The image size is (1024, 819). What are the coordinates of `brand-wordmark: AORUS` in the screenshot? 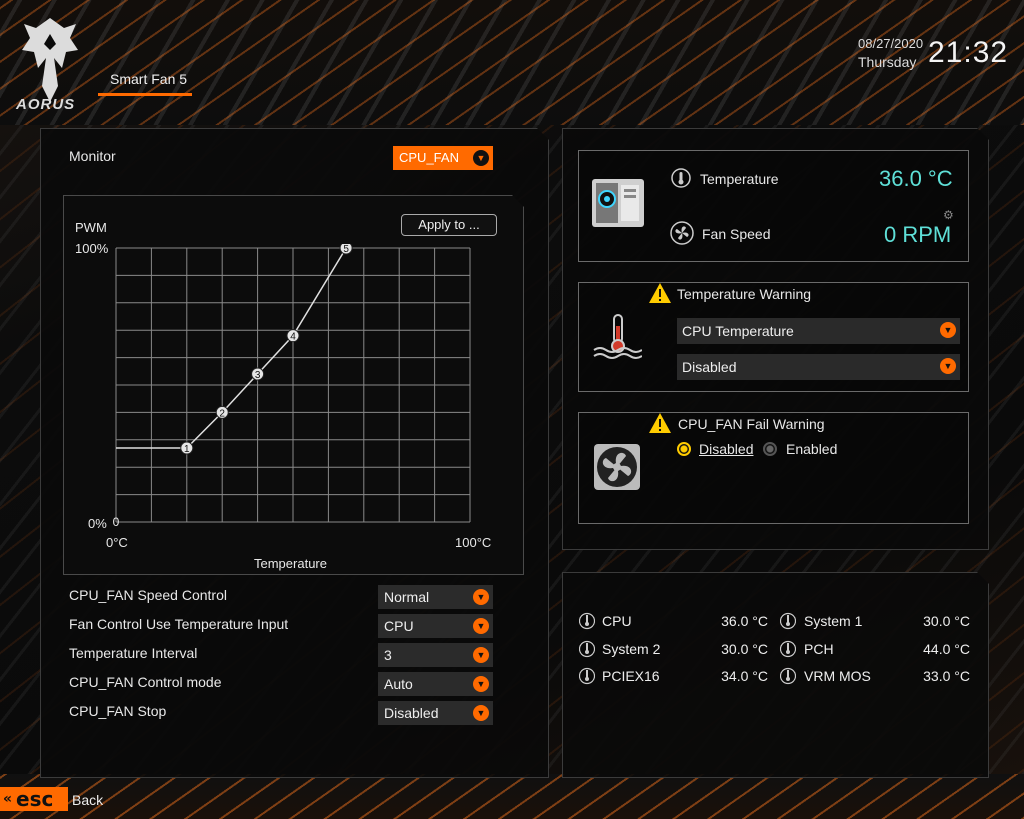 It's located at (46, 104).